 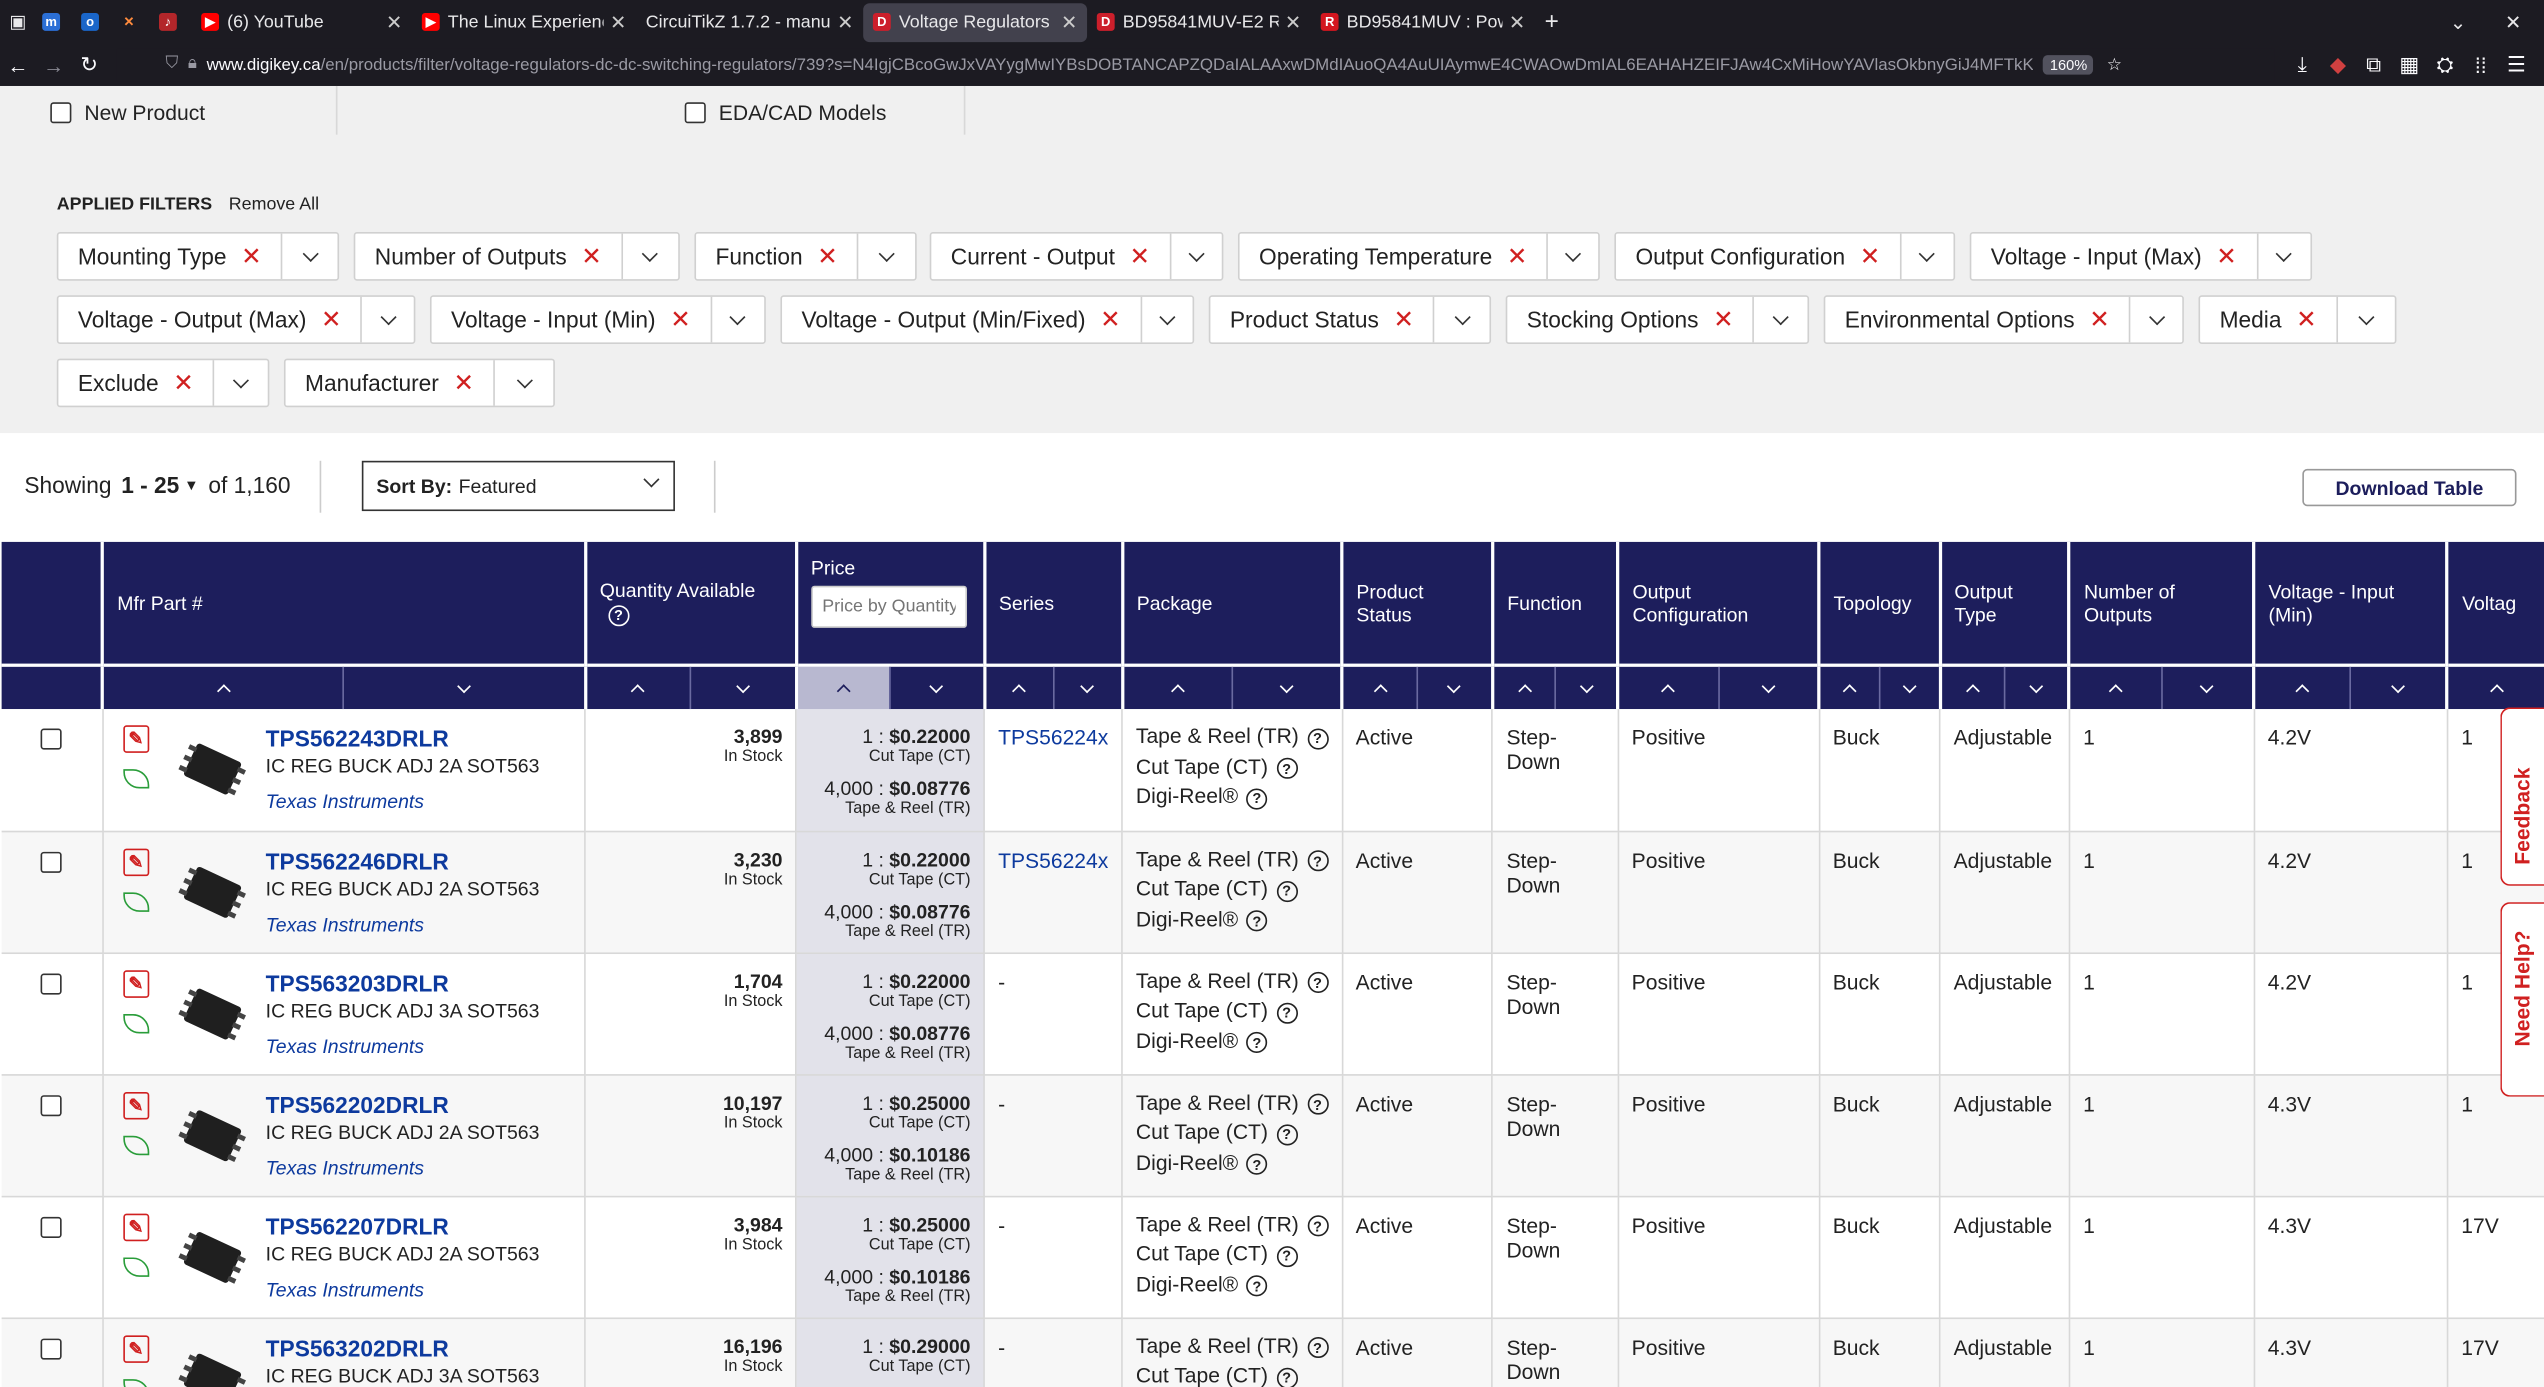 What do you see at coordinates (54, 65) in the screenshot?
I see `forward-icon: →` at bounding box center [54, 65].